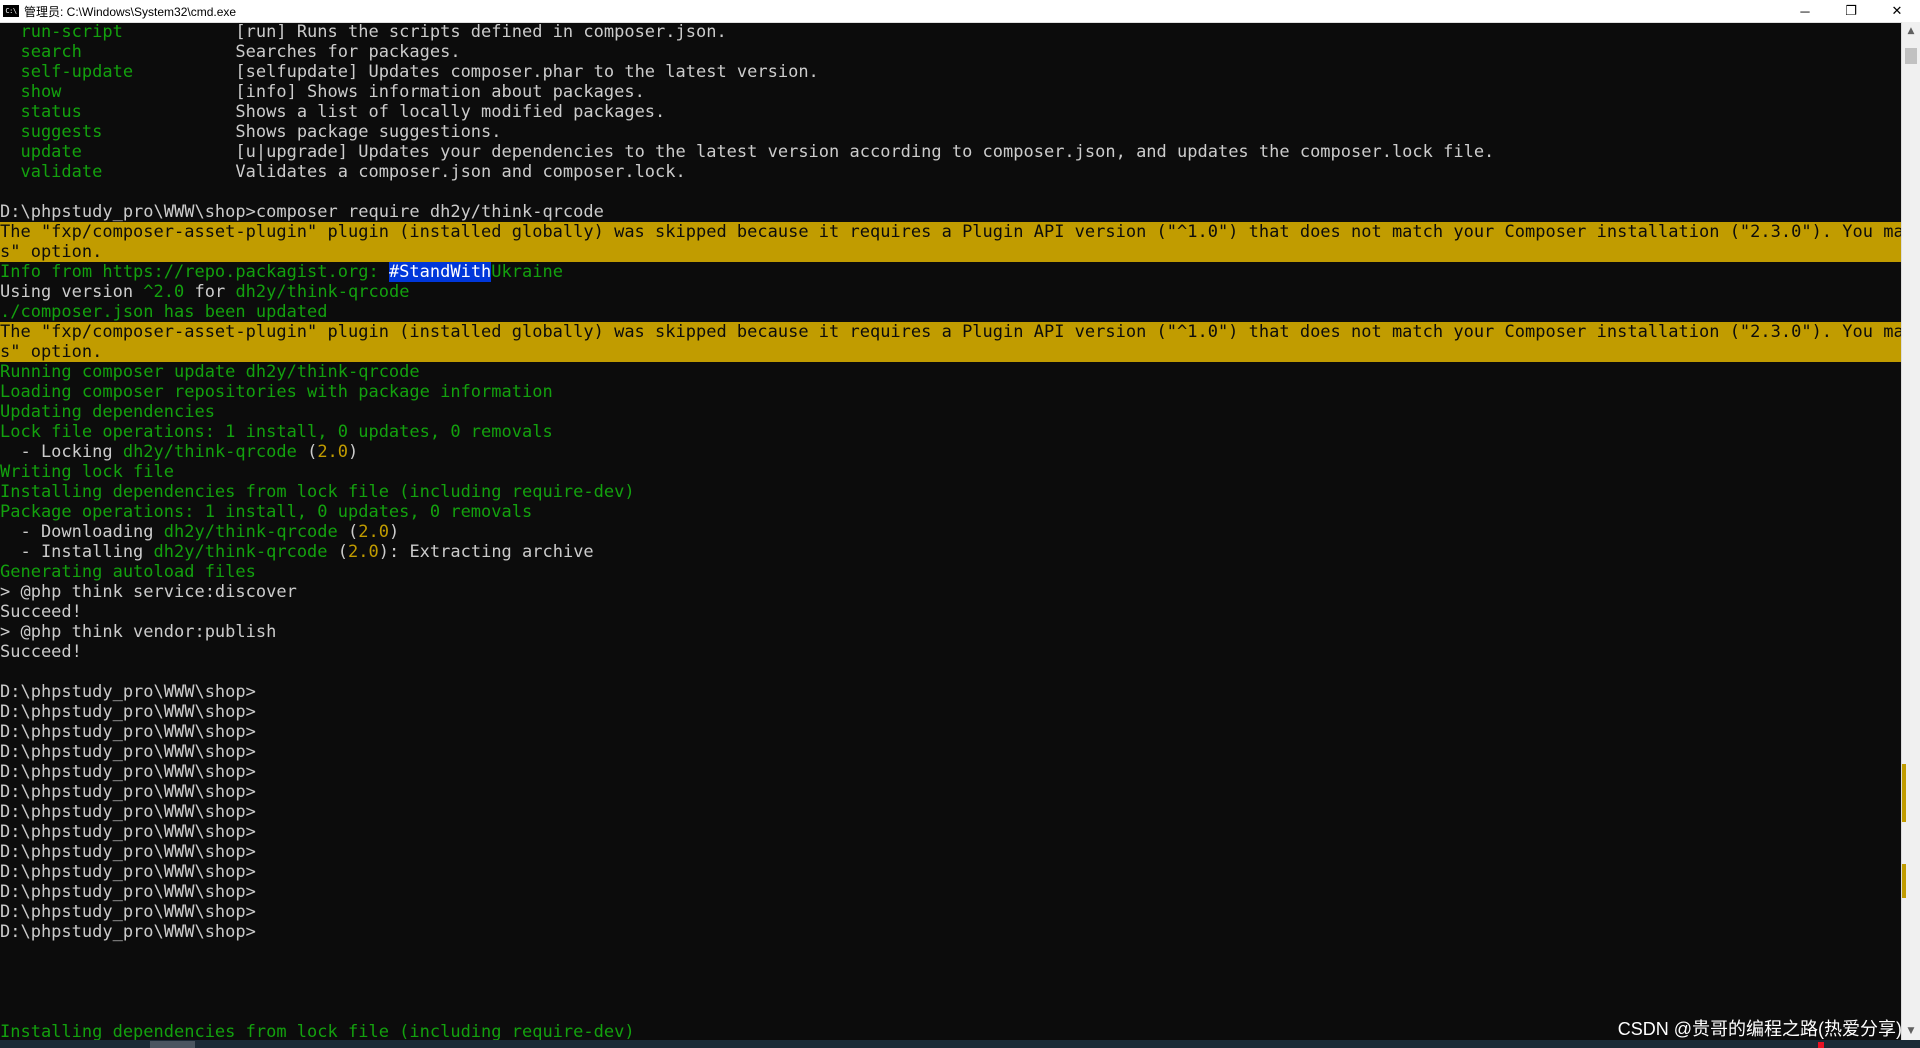 This screenshot has width=1920, height=1048. I want to click on console-text-segment: - Installing, so click(77, 552).